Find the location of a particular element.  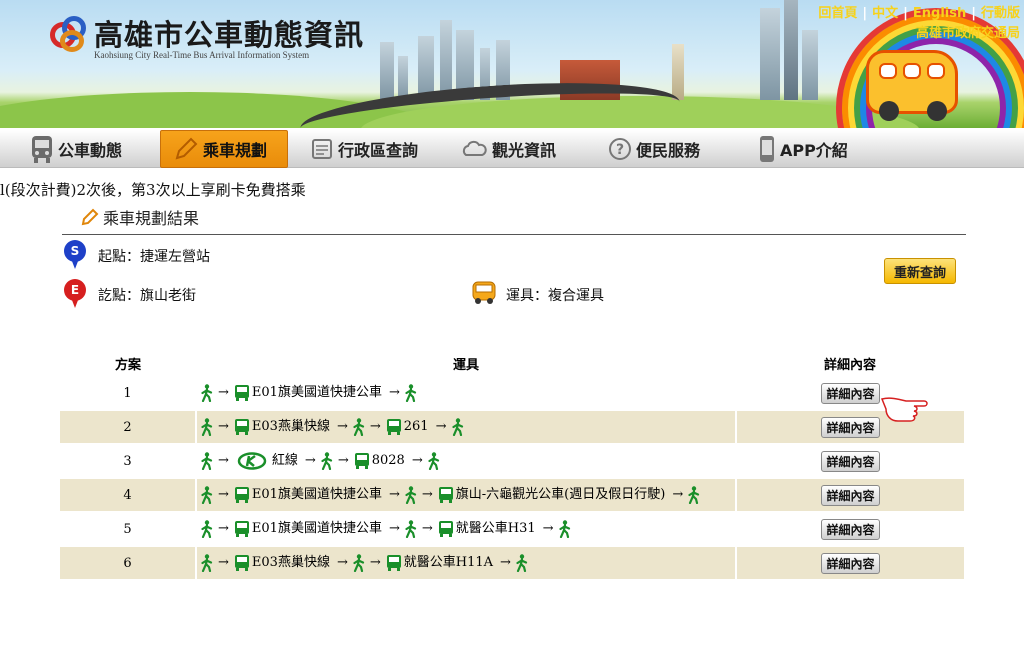

nav-label: 公車動態 is located at coordinates (90, 150).